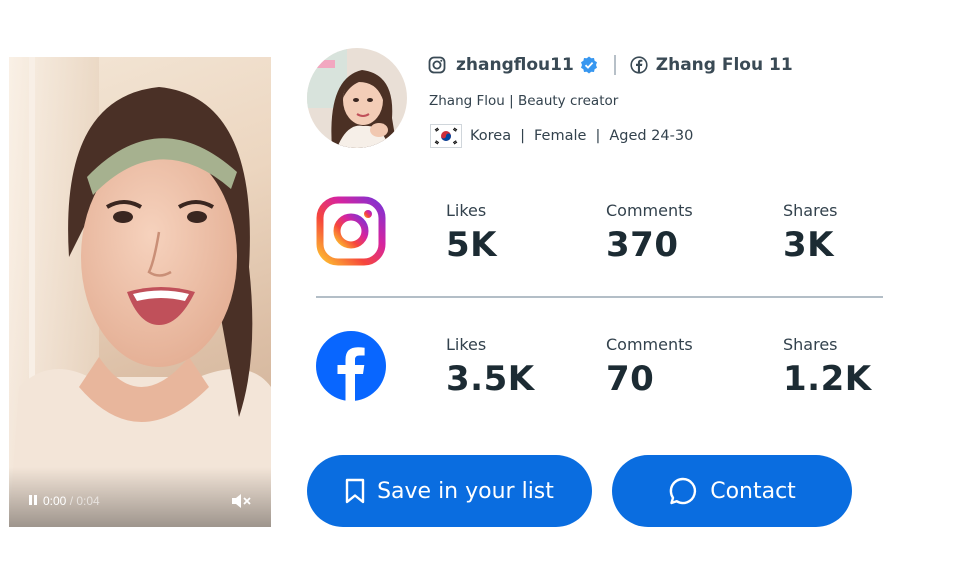 The image size is (960, 576). What do you see at coordinates (491, 136) in the screenshot?
I see `country: Korea` at bounding box center [491, 136].